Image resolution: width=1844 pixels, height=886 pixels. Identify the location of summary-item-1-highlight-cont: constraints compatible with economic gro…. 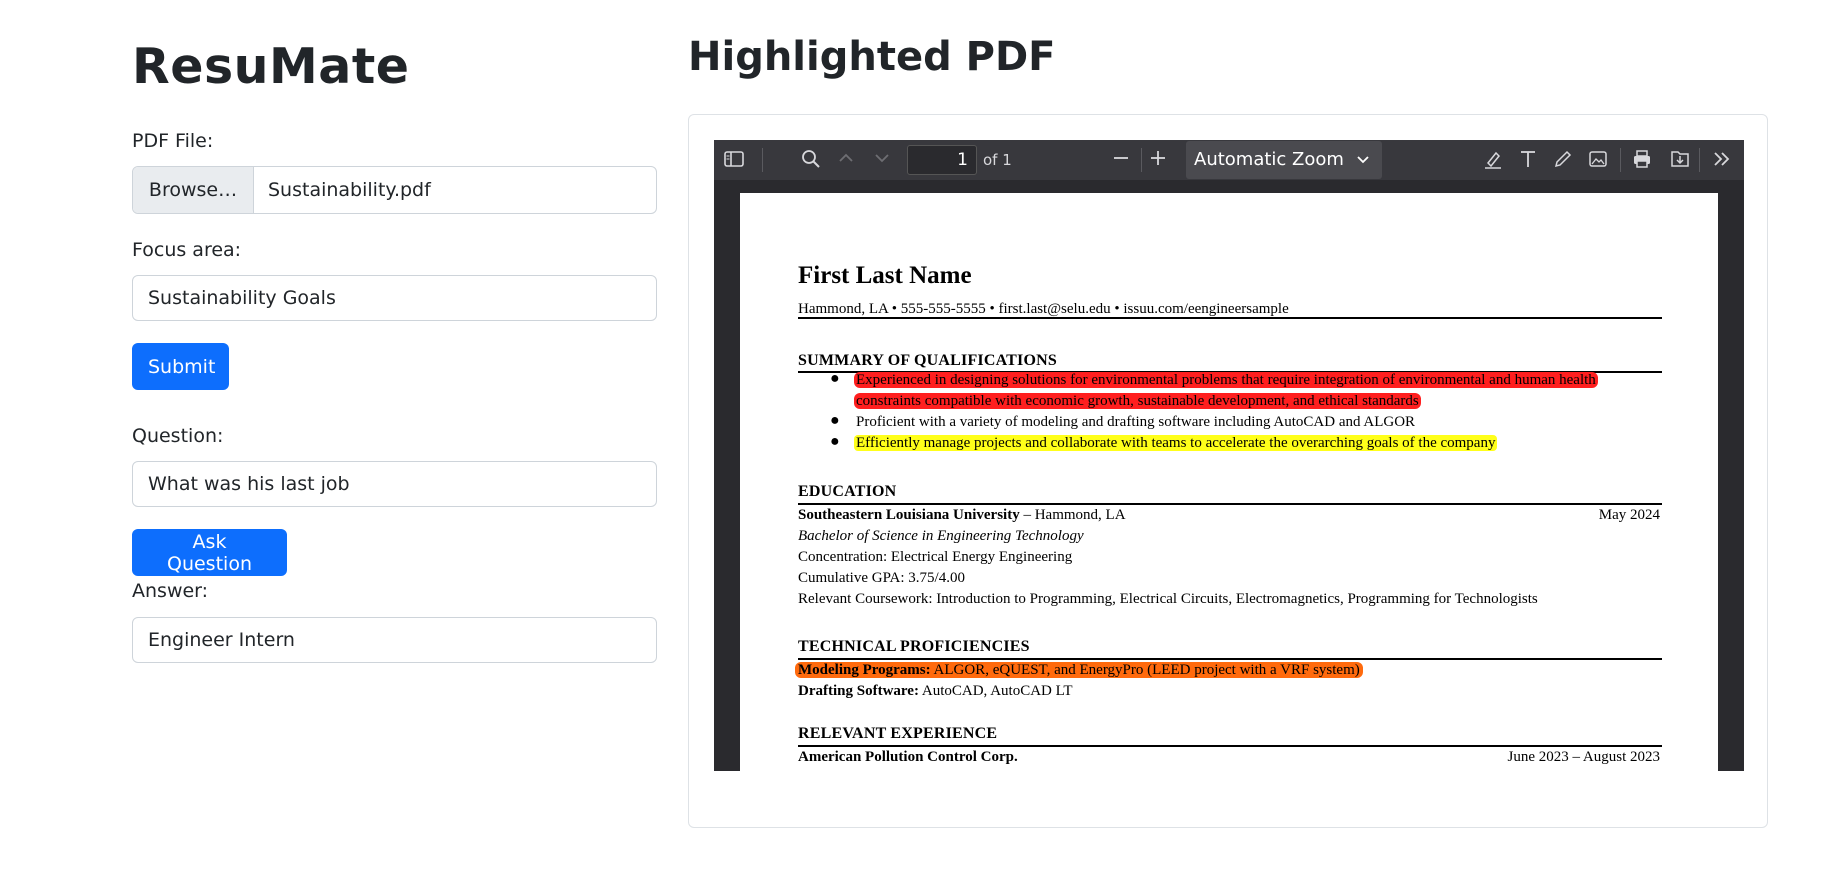
(1137, 401).